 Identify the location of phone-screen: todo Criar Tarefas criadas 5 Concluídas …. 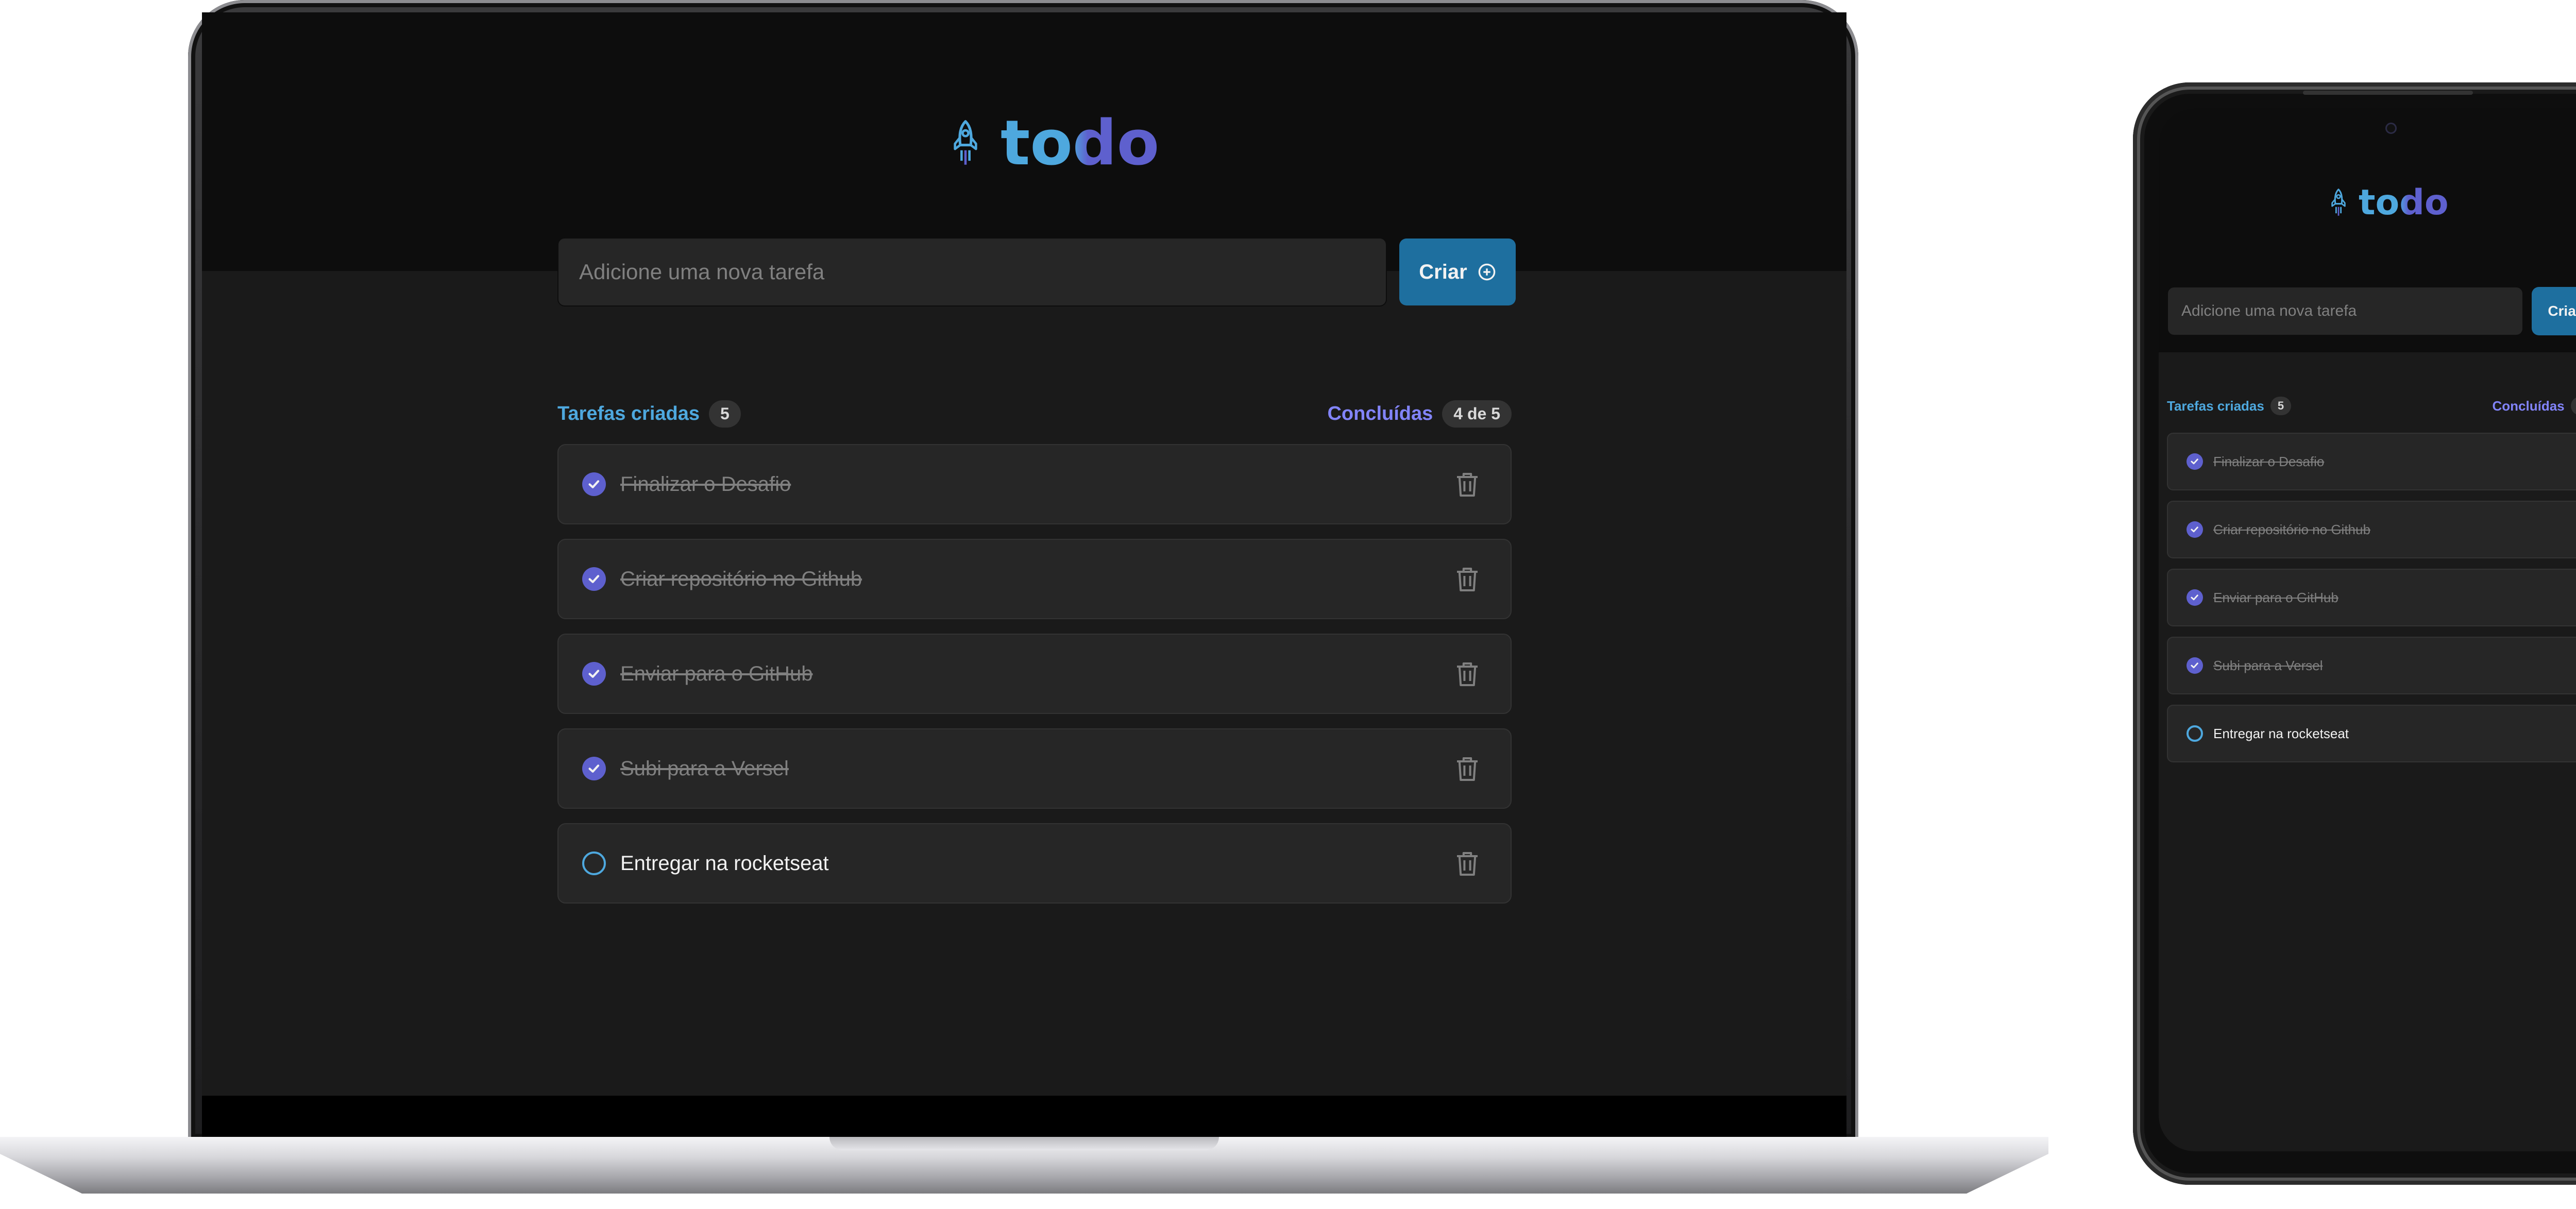
(2367, 629).